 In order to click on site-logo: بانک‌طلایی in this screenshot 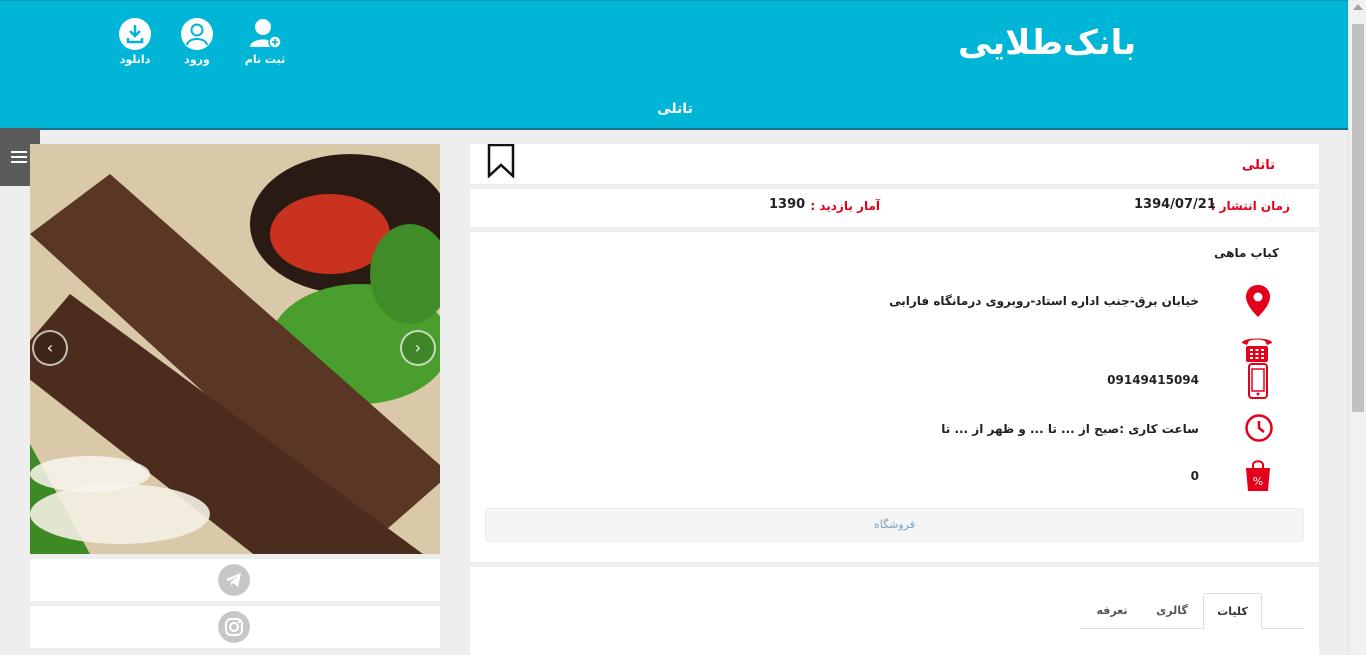, I will do `click(1047, 43)`.